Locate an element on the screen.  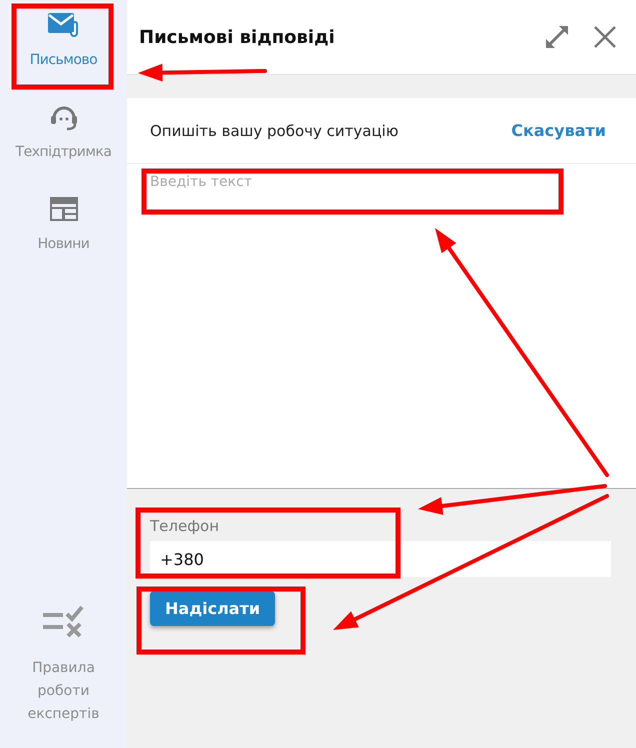
sidebar-item: Правила роботи експертів is located at coordinates (64, 664).